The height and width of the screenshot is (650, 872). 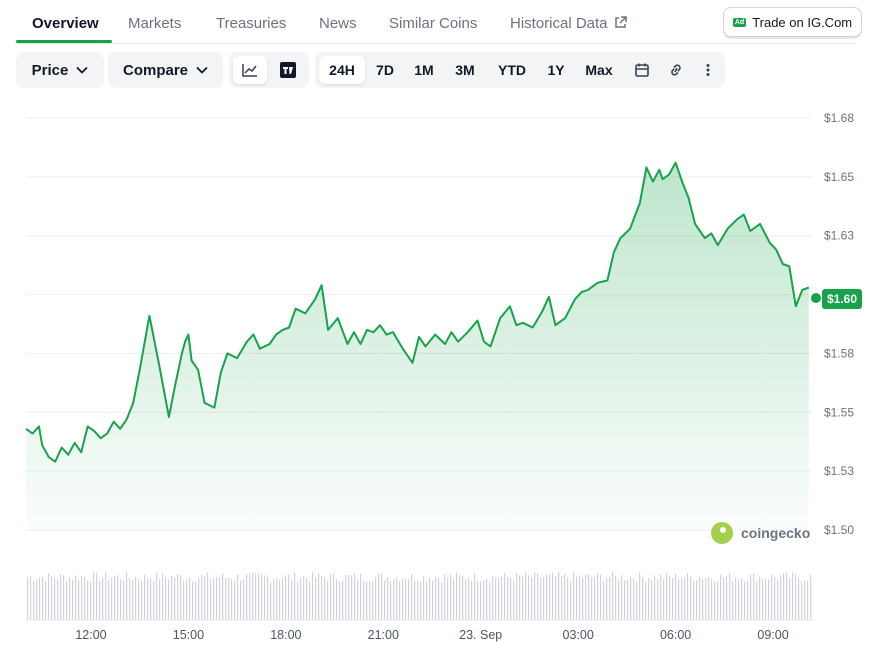 What do you see at coordinates (839, 118) in the screenshot?
I see `y-tick-label: $1.68` at bounding box center [839, 118].